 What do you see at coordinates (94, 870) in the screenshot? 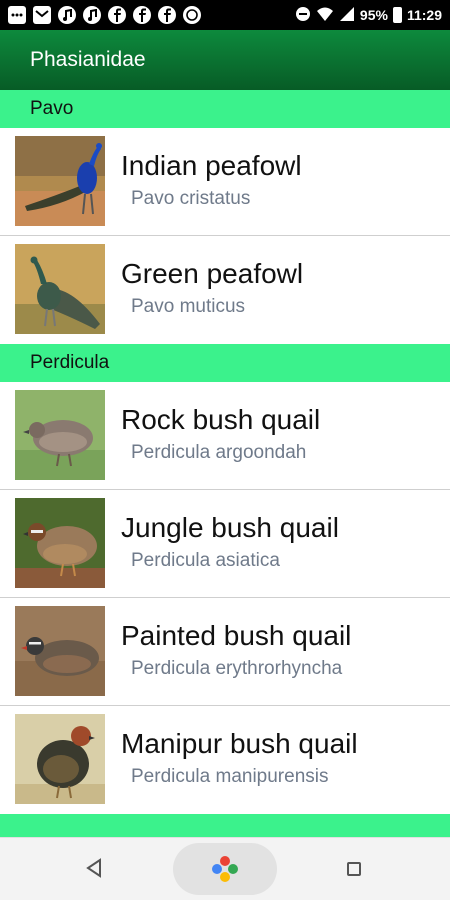
I see `back-triangle-icon` at bounding box center [94, 870].